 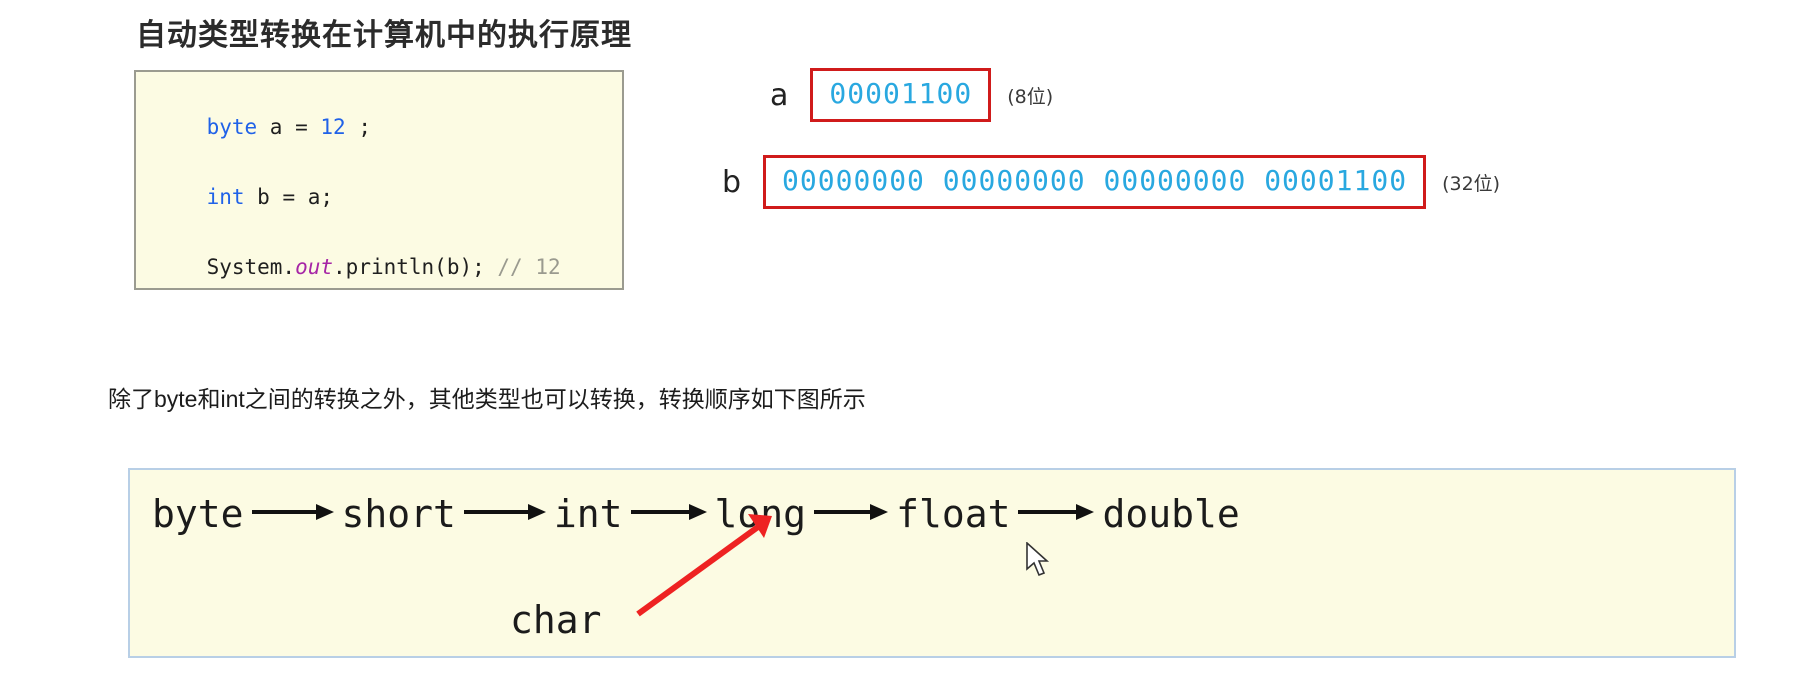 I want to click on note-paragraph: 除了byte和int之间的转换之外，其他类型也可以转换，转换顺序如下图所示, so click(x=487, y=399).